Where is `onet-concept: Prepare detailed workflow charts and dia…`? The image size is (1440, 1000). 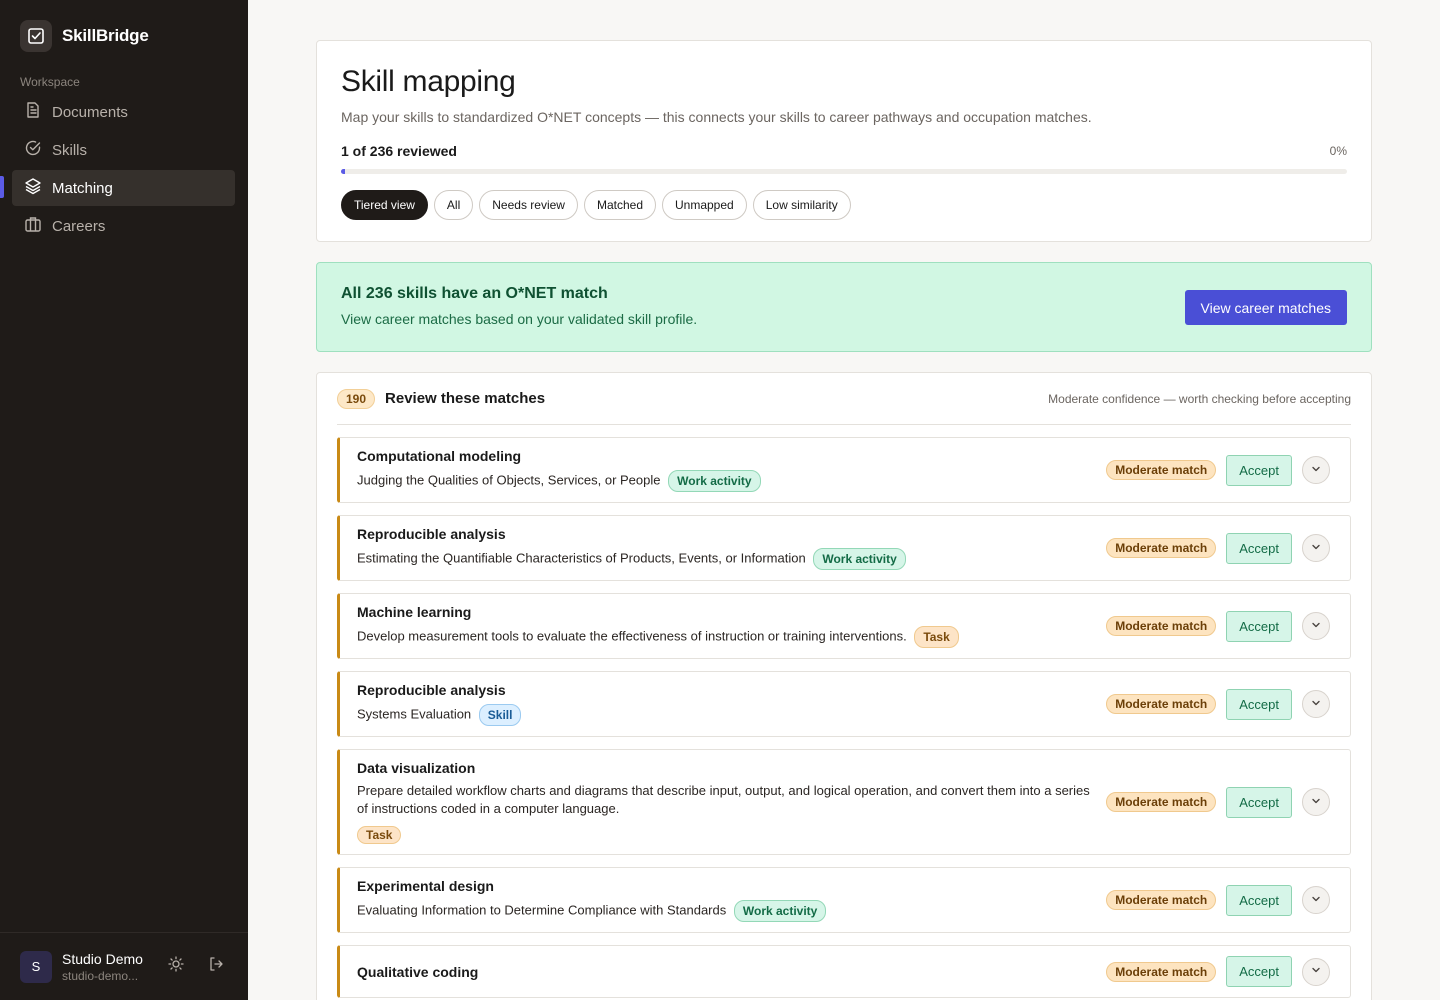
onet-concept: Prepare detailed workflow charts and dia… is located at coordinates (724, 800).